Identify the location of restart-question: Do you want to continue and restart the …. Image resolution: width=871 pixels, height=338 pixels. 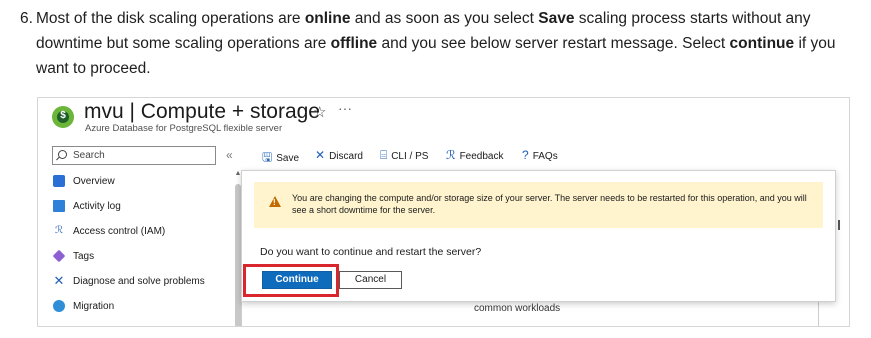
(371, 252).